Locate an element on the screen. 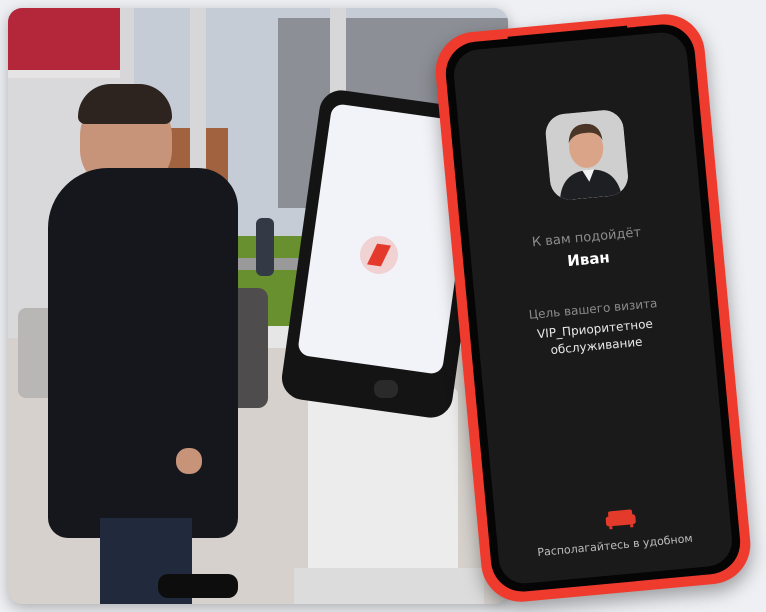 The width and height of the screenshot is (766, 612). pedestrian is located at coordinates (265, 247).